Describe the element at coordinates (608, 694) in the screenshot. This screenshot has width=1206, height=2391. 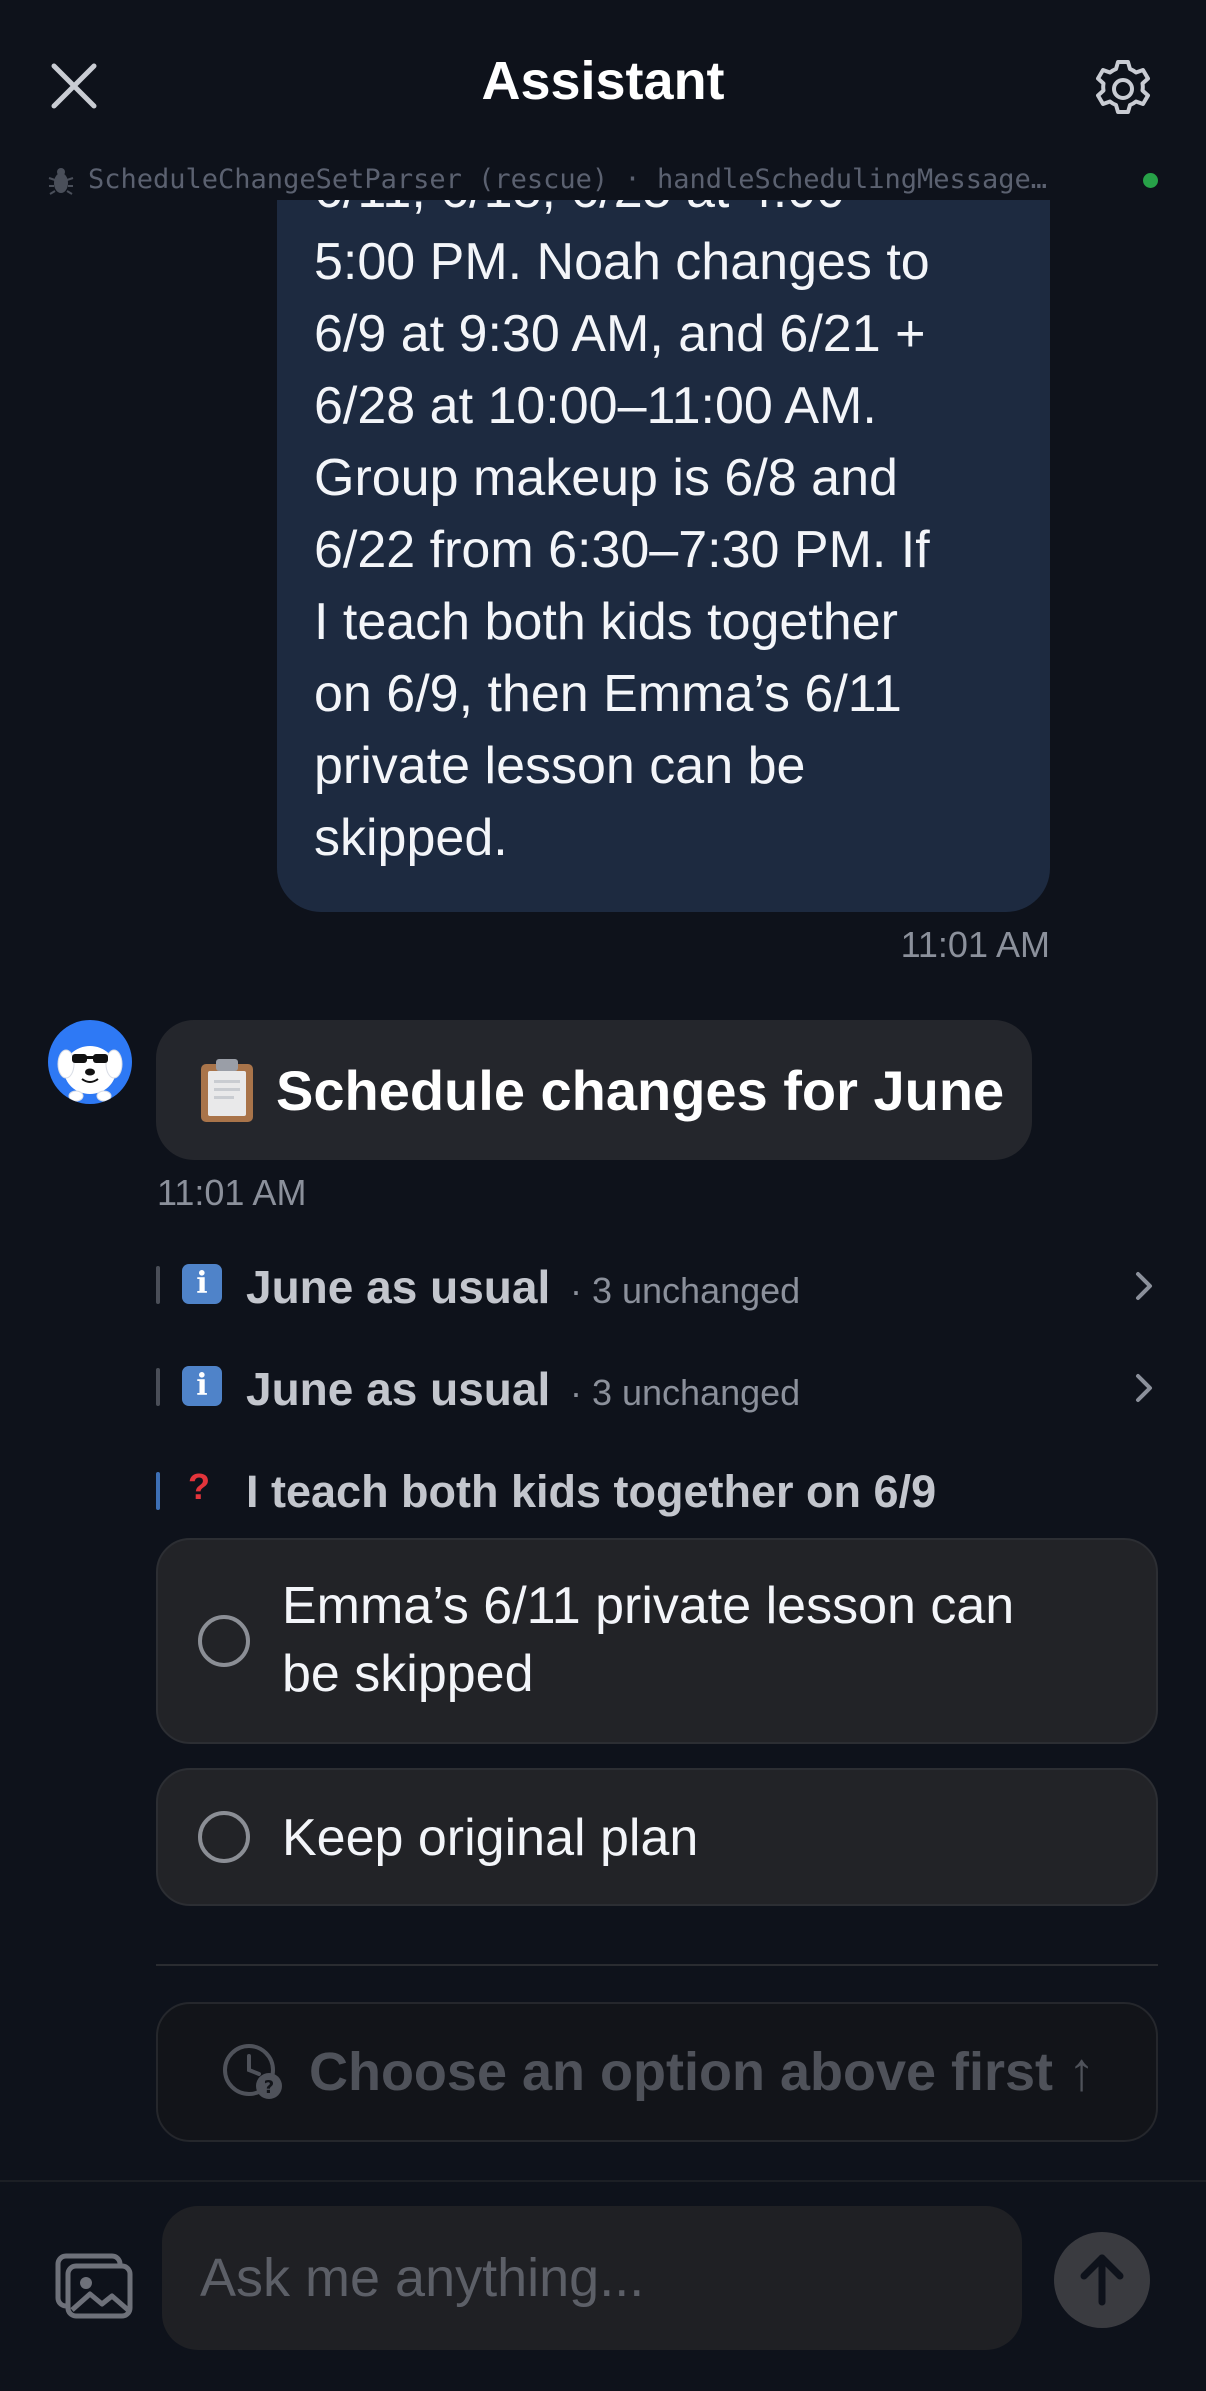
I see `user-message-line: on 6/9, then Emma’s 6/11` at that location.